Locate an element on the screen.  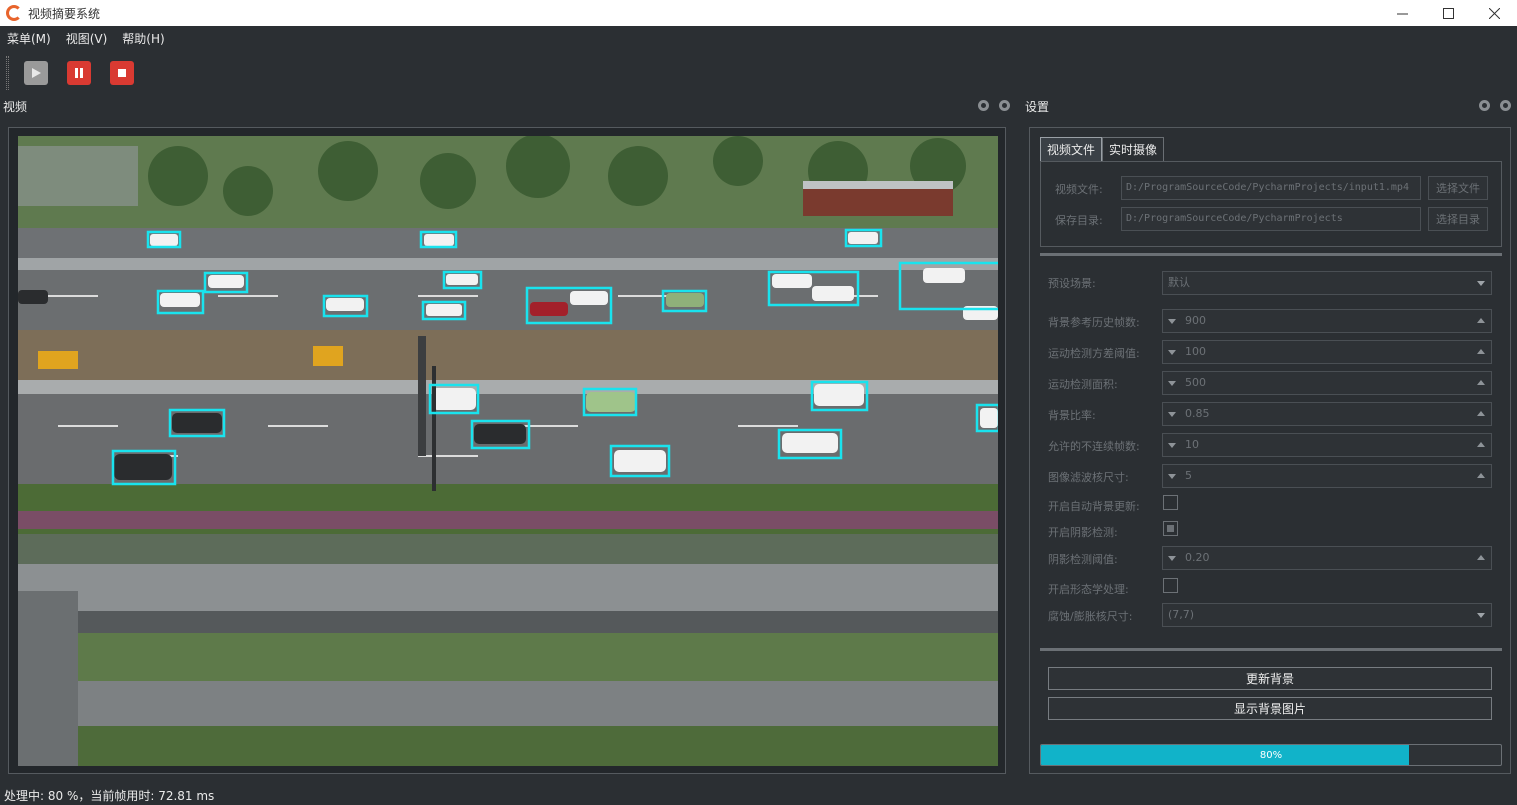
update-background-button: 更新背景 is located at coordinates (1270, 678).